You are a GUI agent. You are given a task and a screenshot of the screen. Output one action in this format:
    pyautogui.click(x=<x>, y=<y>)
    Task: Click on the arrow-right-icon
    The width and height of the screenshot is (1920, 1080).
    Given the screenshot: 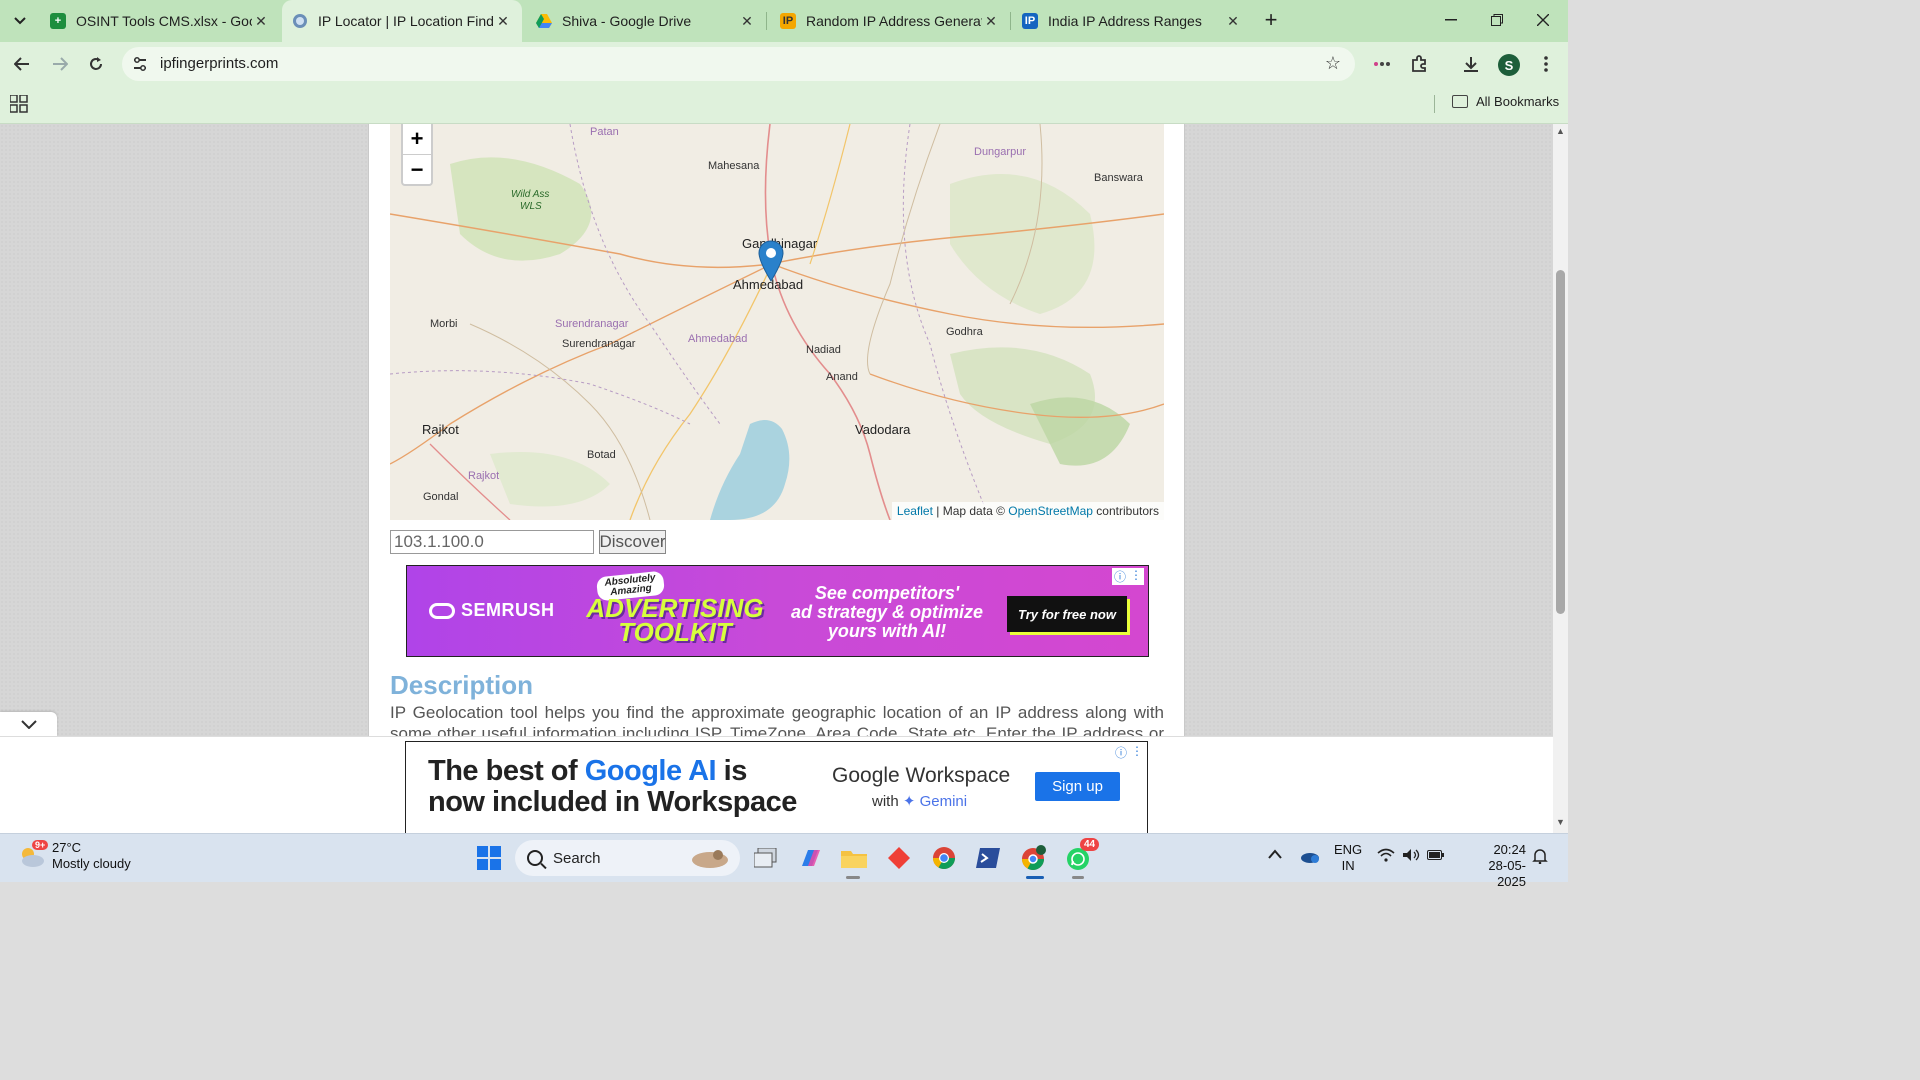 What is the action you would take?
    pyautogui.click(x=60, y=64)
    